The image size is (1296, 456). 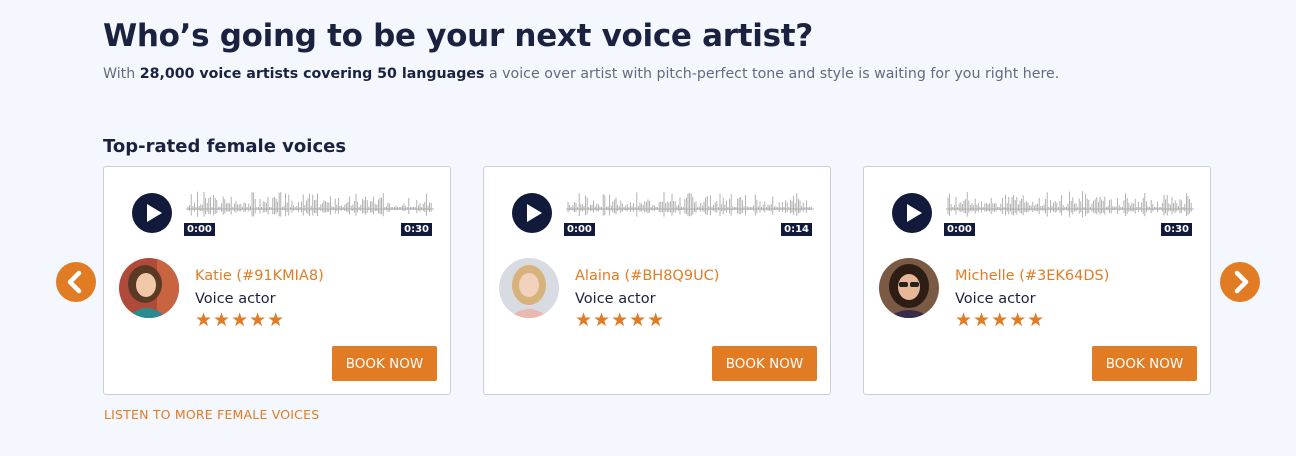 I want to click on section-title: Top-rated female voices, so click(x=225, y=146).